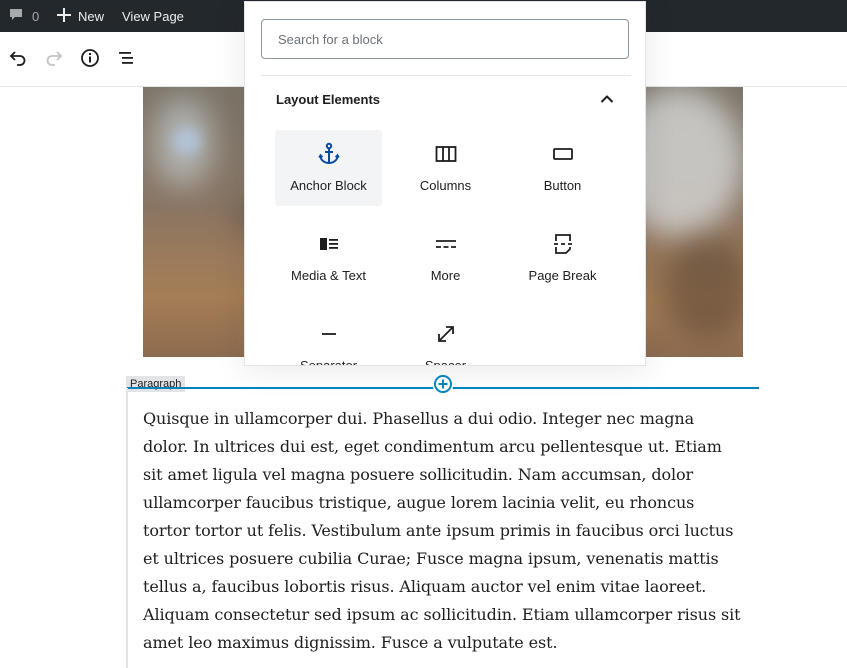  I want to click on block-type-label: Paragraph, so click(156, 384).